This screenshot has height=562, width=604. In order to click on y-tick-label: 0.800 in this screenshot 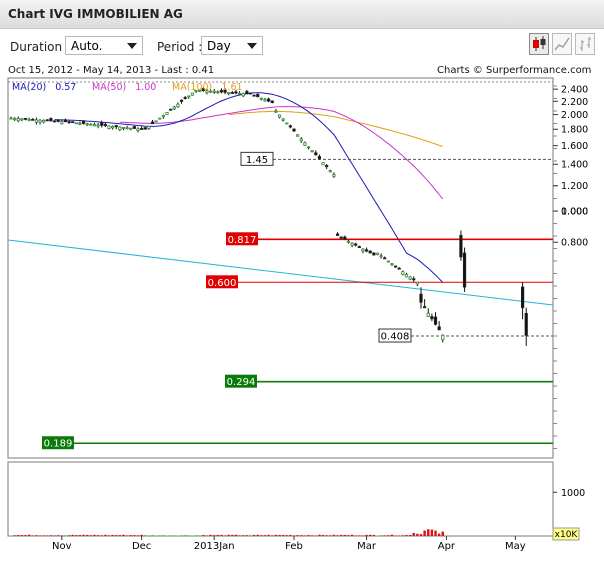, I will do `click(574, 243)`.